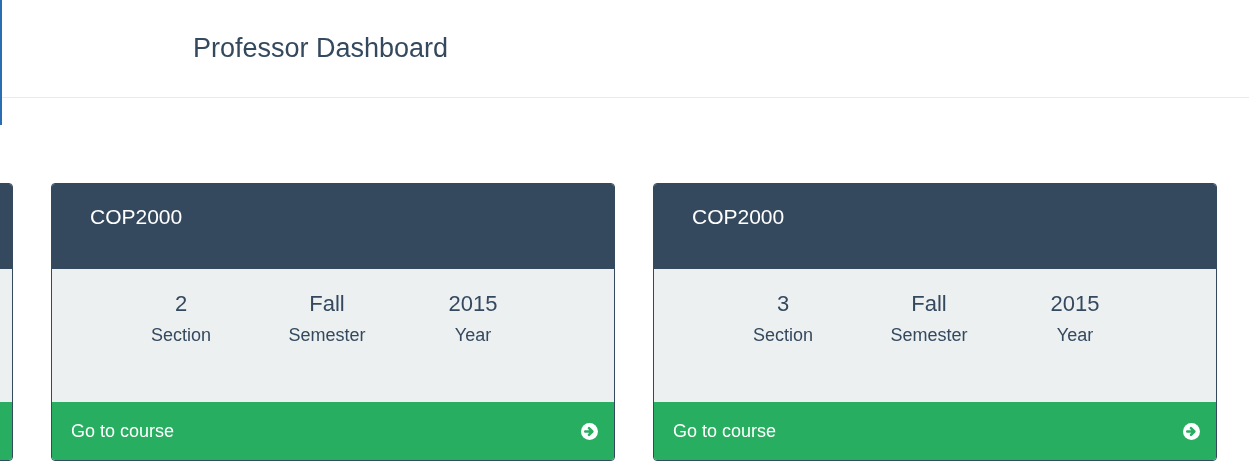 The height and width of the screenshot is (462, 1249). Describe the element at coordinates (321, 48) in the screenshot. I see `page-title: Professor Dashboard` at that location.